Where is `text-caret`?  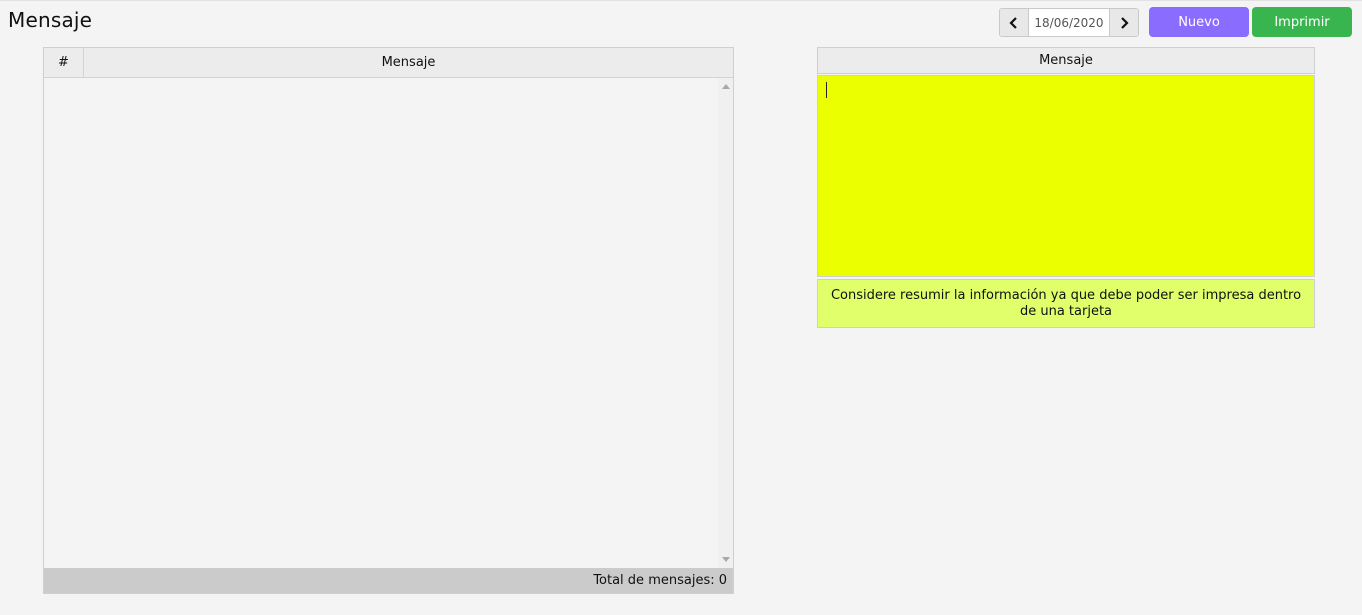 text-caret is located at coordinates (826, 90).